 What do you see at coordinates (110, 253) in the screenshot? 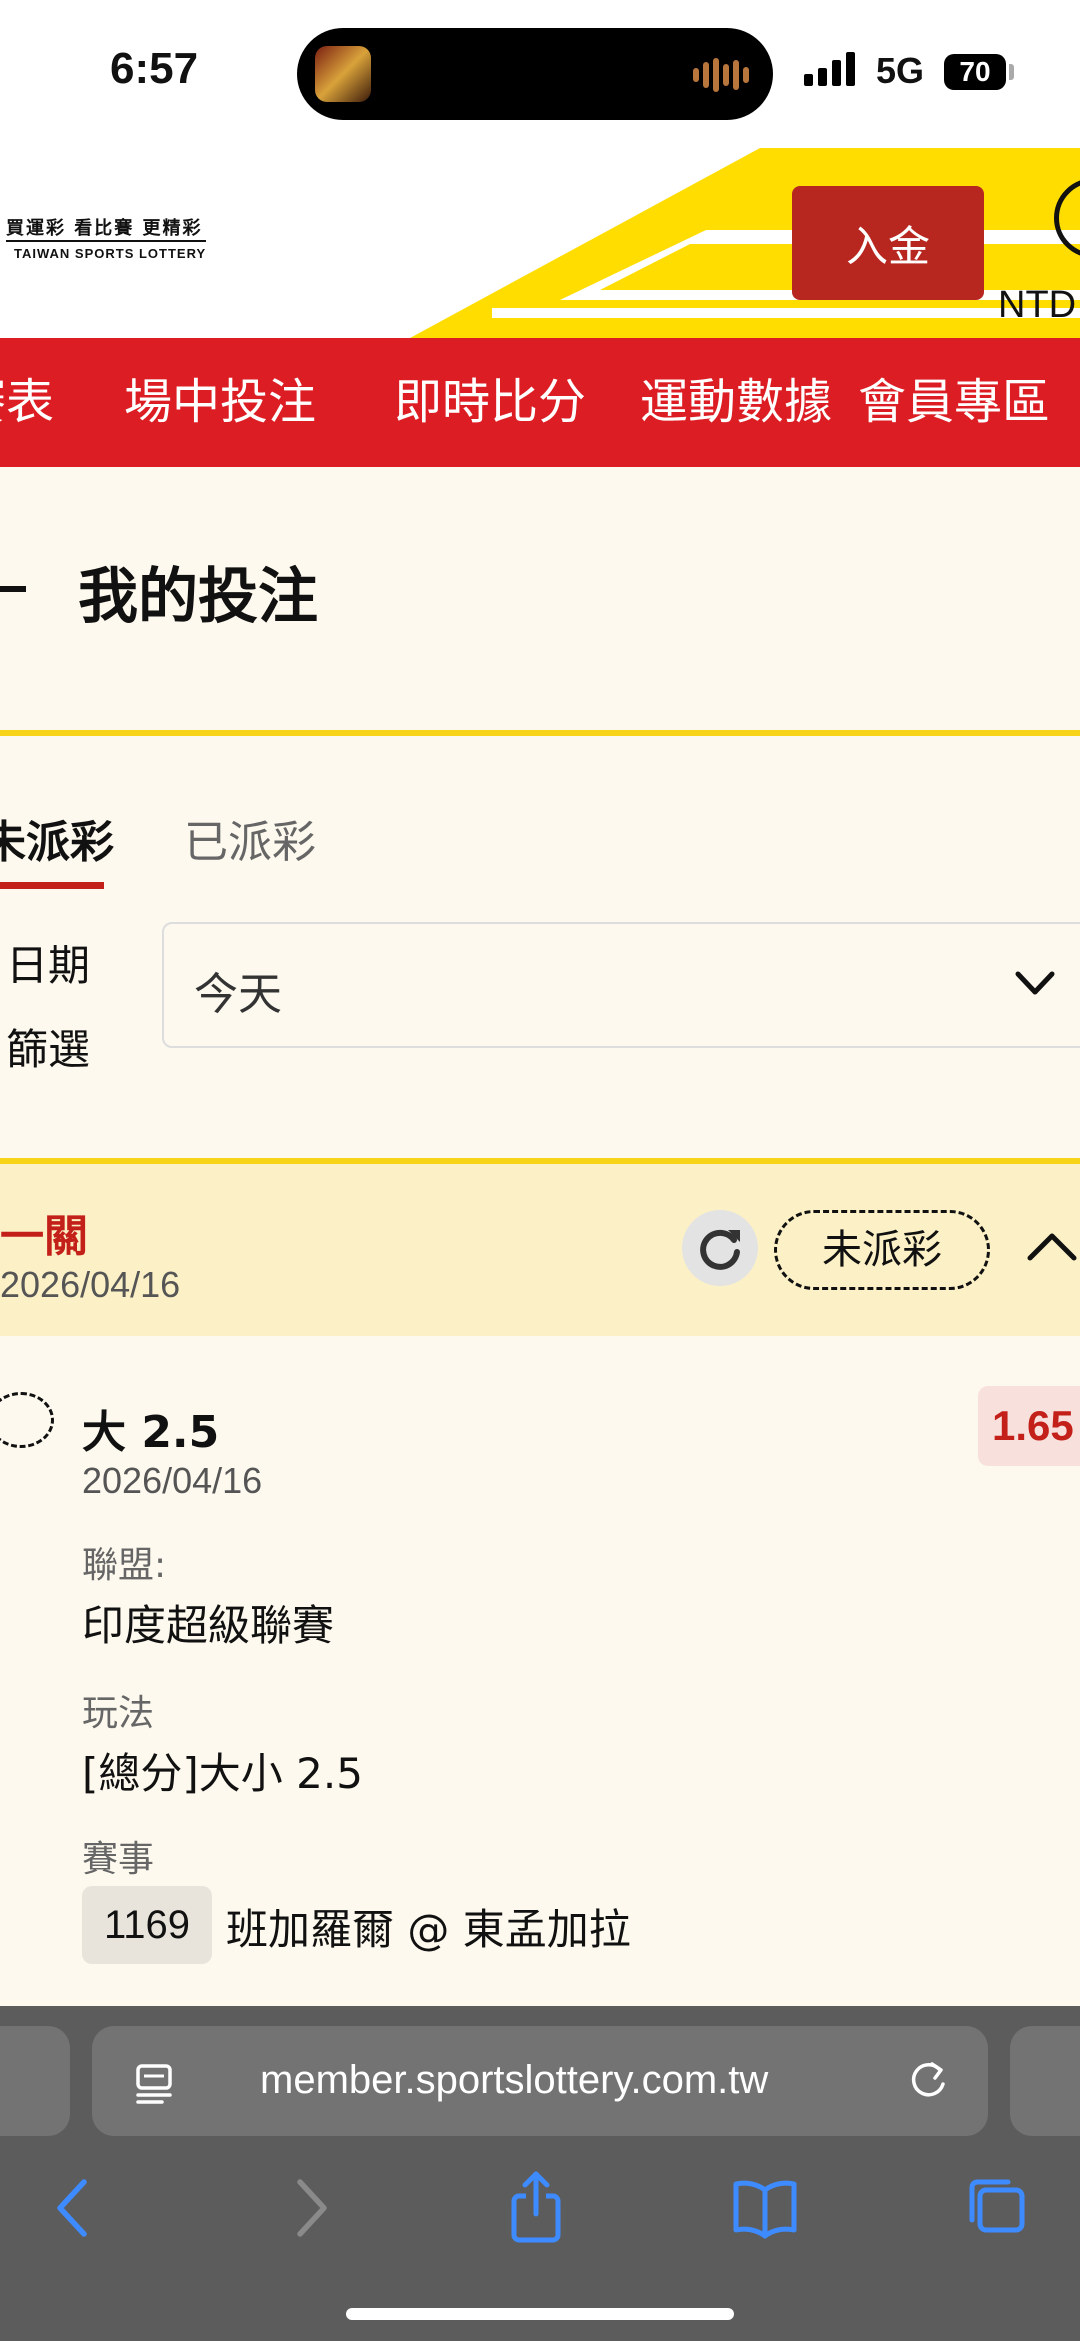
I see `logo-text: TAIWAN SPORTS LOTTERY` at bounding box center [110, 253].